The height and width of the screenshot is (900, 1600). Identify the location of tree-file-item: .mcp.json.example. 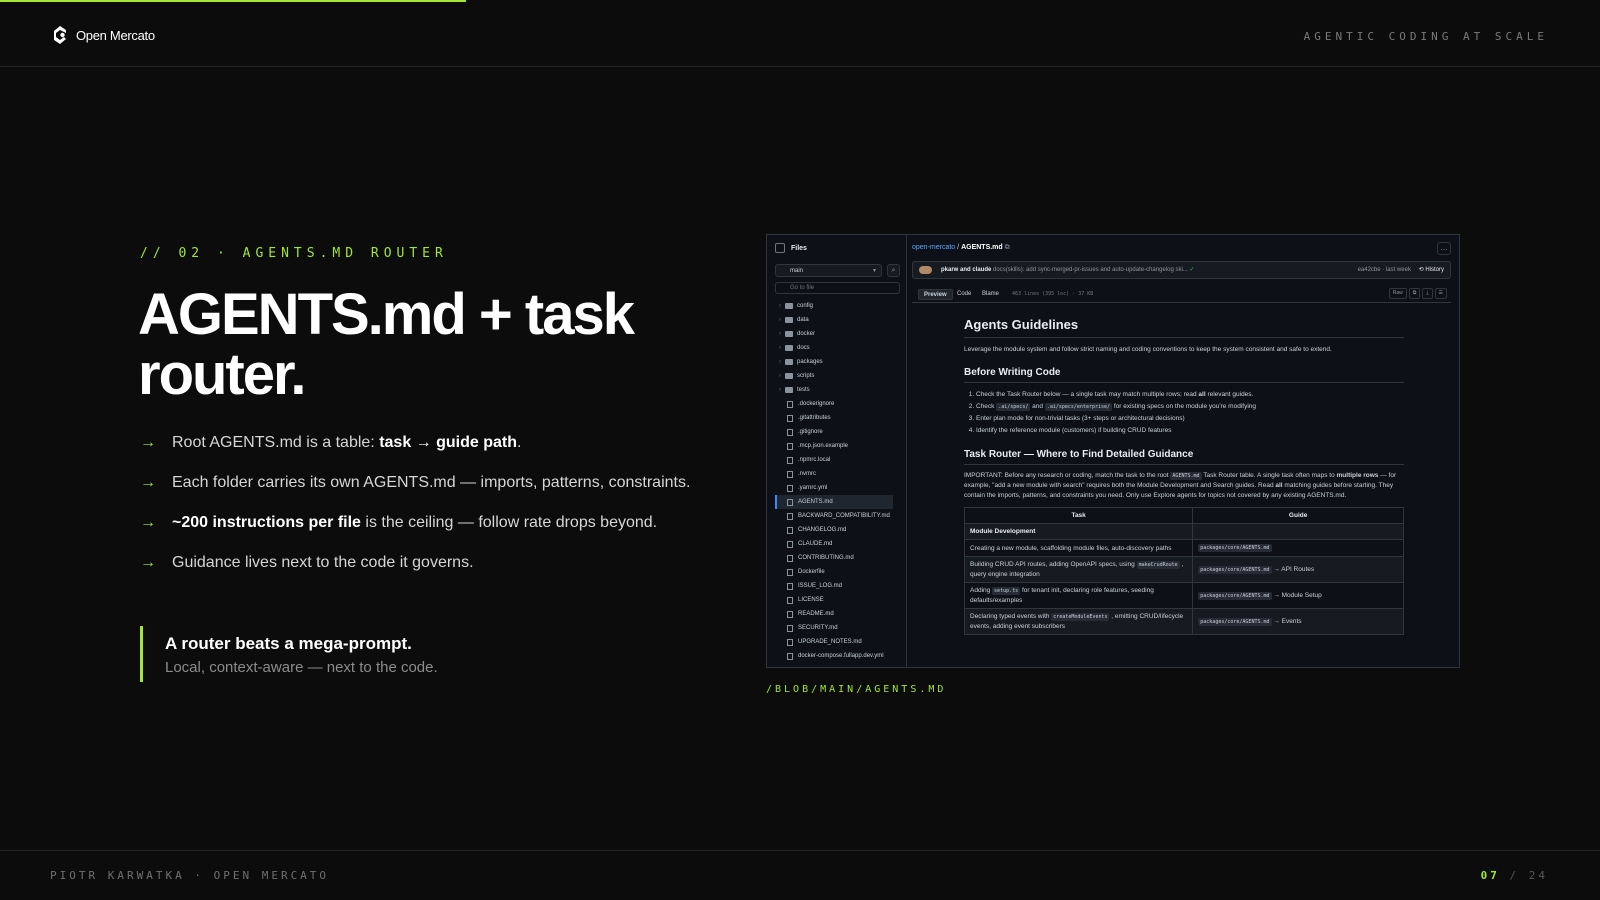
(837, 446).